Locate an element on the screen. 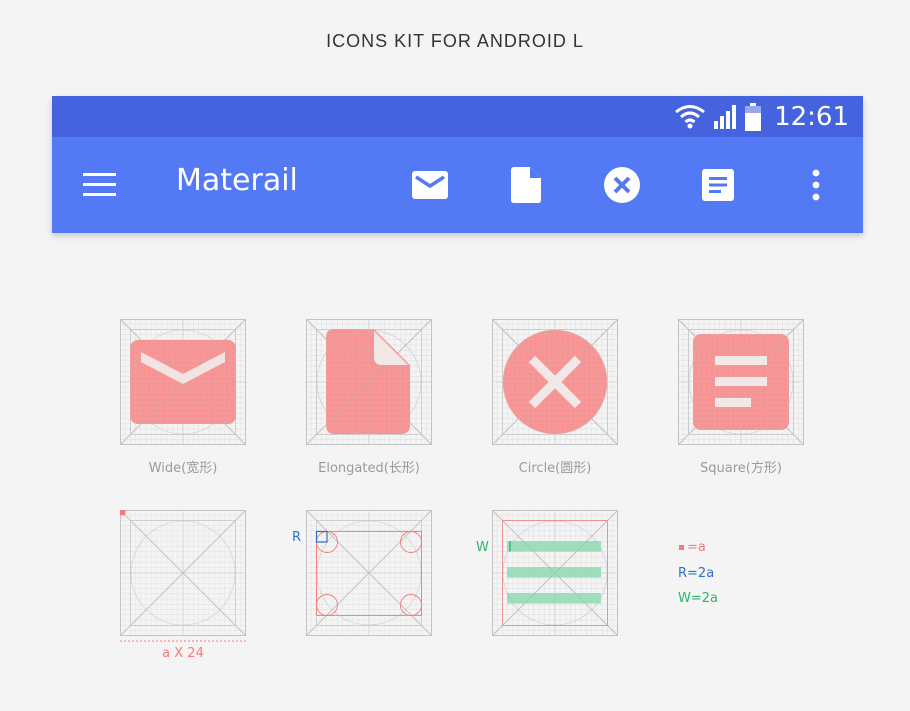 Image resolution: width=910 pixels, height=711 pixels. document-button is located at coordinates (526, 185).